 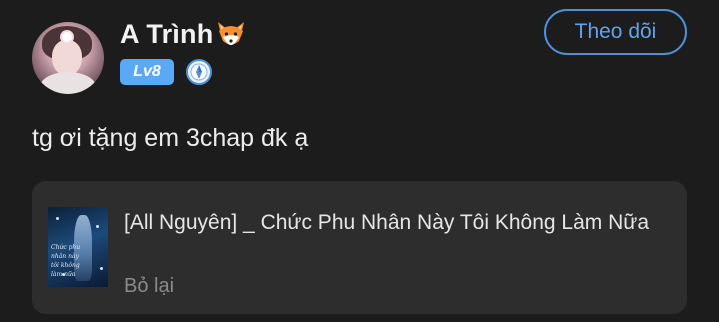 What do you see at coordinates (170, 138) in the screenshot?
I see `comment-text: tg ơi tặng em 3chap đk ạ` at bounding box center [170, 138].